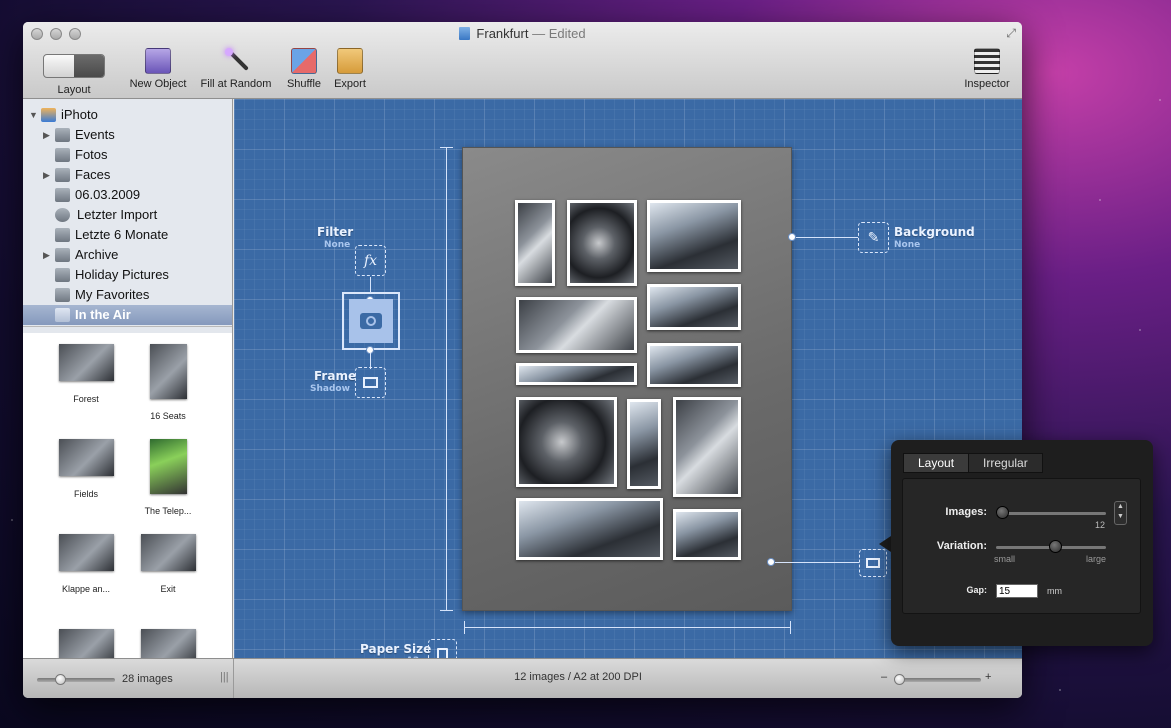 The image size is (1171, 728). What do you see at coordinates (330, 389) in the screenshot?
I see `frame-value: Shadow` at bounding box center [330, 389].